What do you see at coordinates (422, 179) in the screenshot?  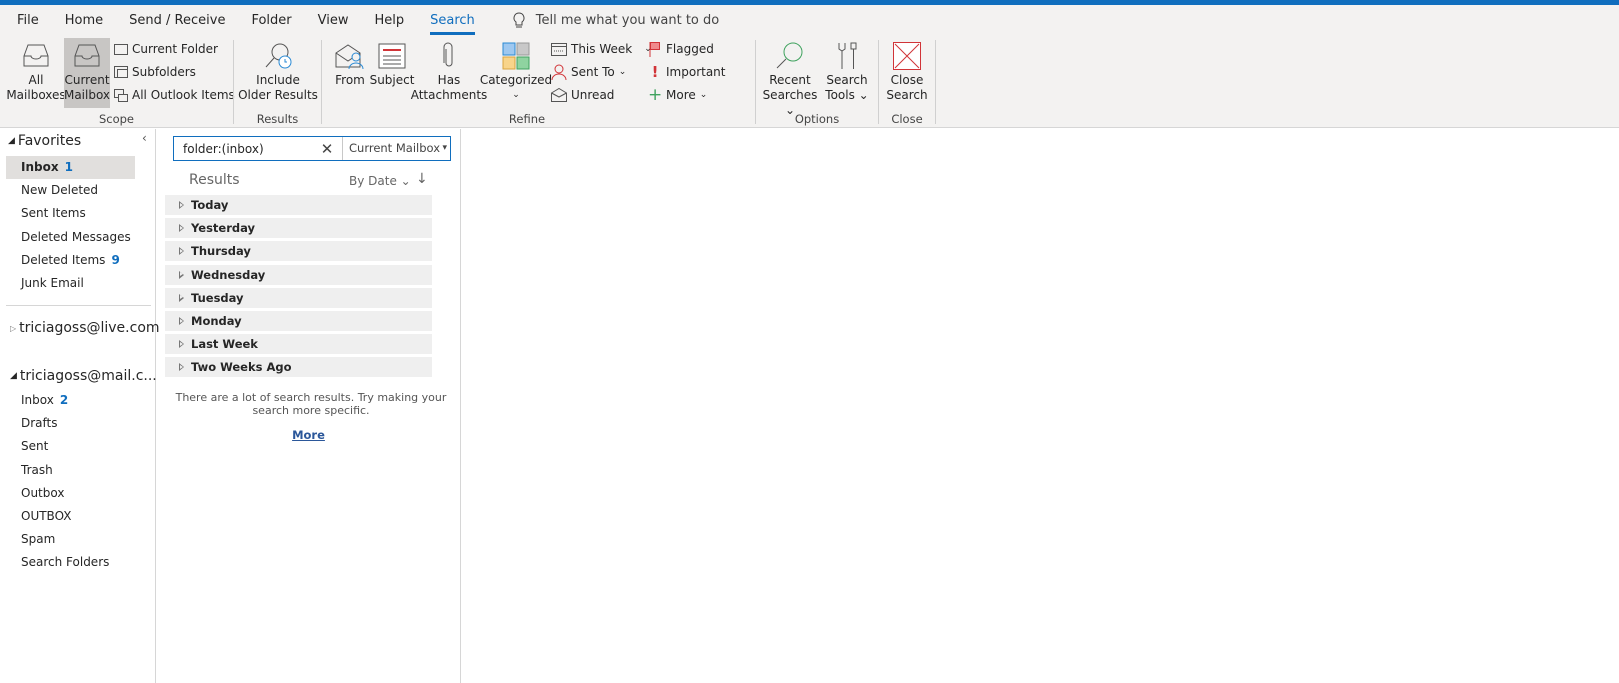 I see `sort-direction-arrow-icon: ↓` at bounding box center [422, 179].